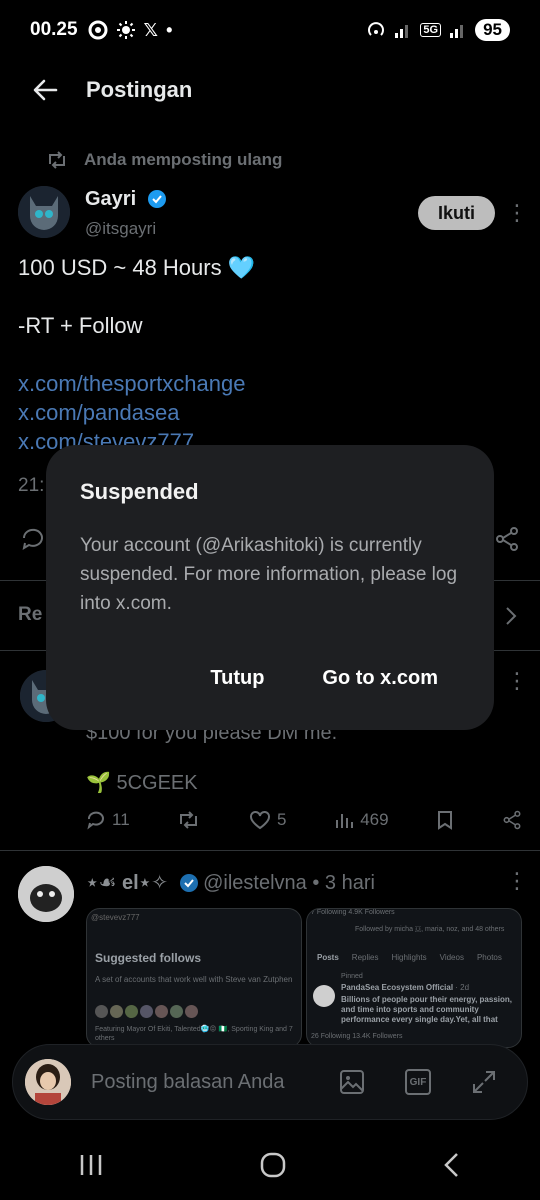 The height and width of the screenshot is (1200, 540). I want to click on status-bar: 00.25 𝕏 • 5G 95, so click(270, 30).